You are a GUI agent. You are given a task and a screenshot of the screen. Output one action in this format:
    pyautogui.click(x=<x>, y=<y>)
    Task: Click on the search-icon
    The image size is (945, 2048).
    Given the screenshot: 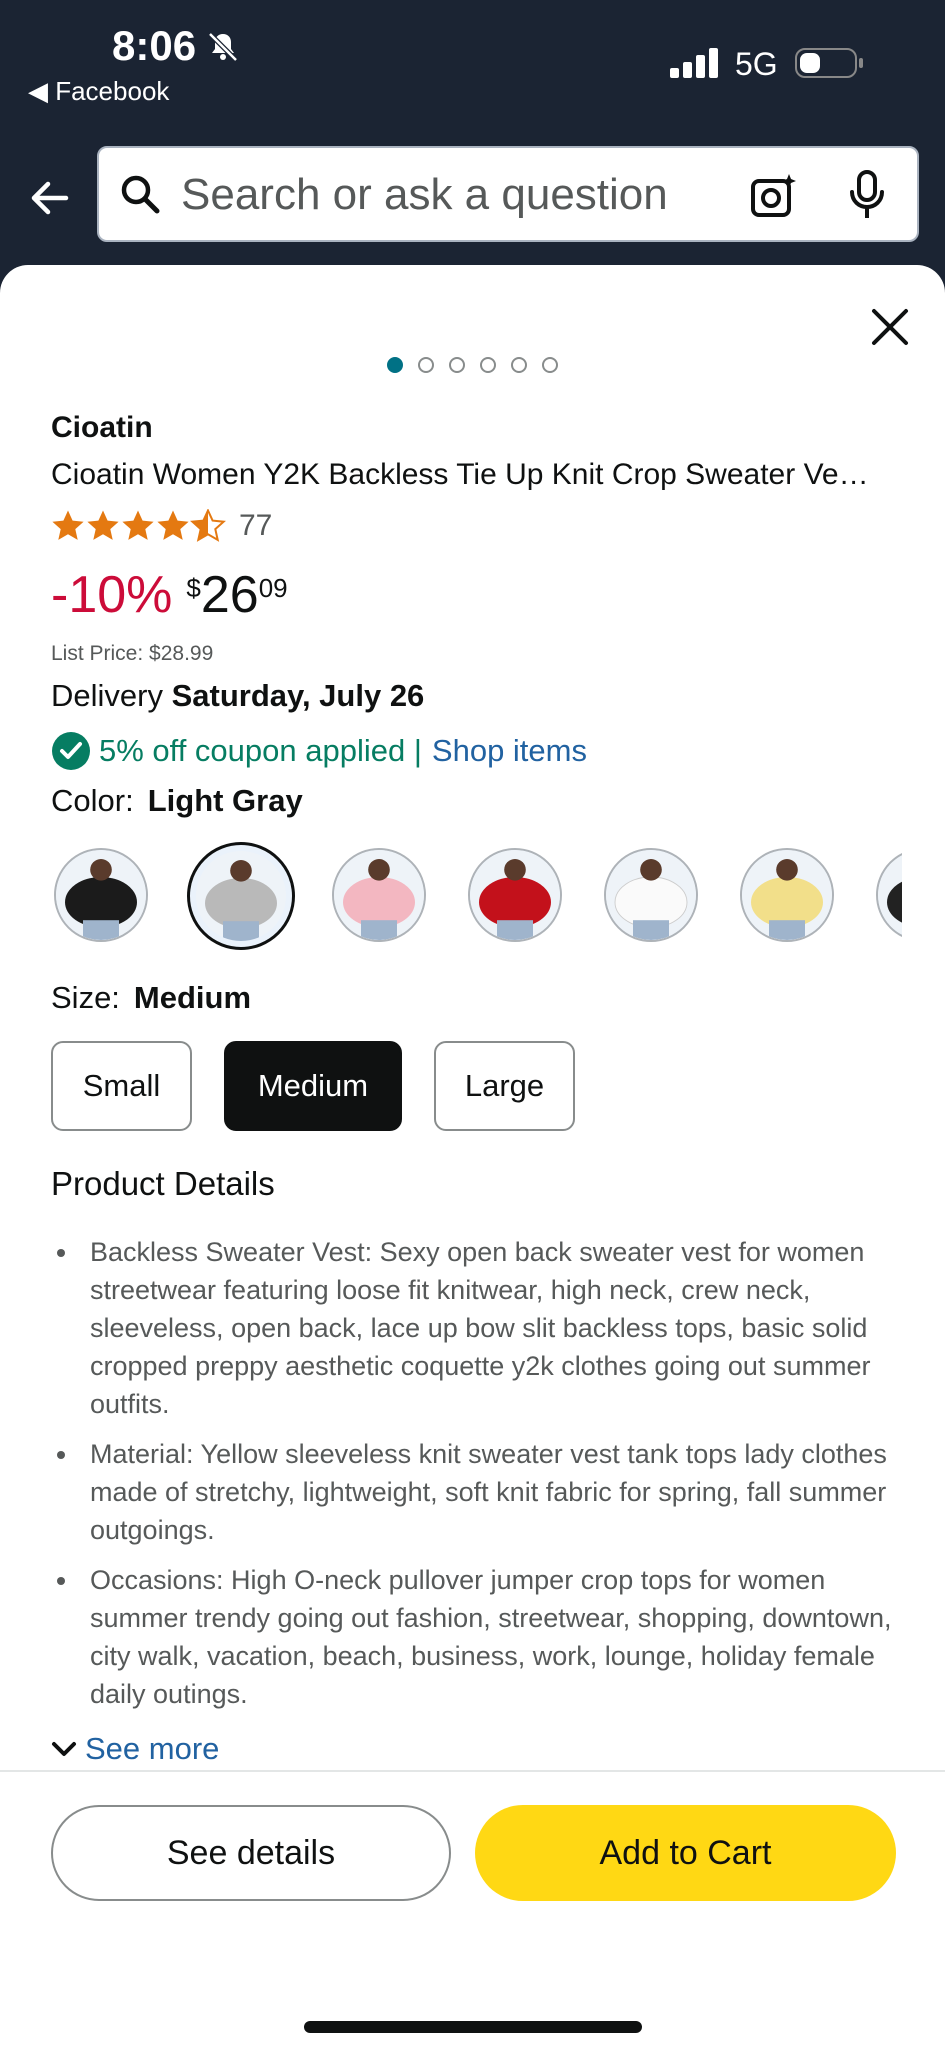 What is the action you would take?
    pyautogui.click(x=140, y=194)
    